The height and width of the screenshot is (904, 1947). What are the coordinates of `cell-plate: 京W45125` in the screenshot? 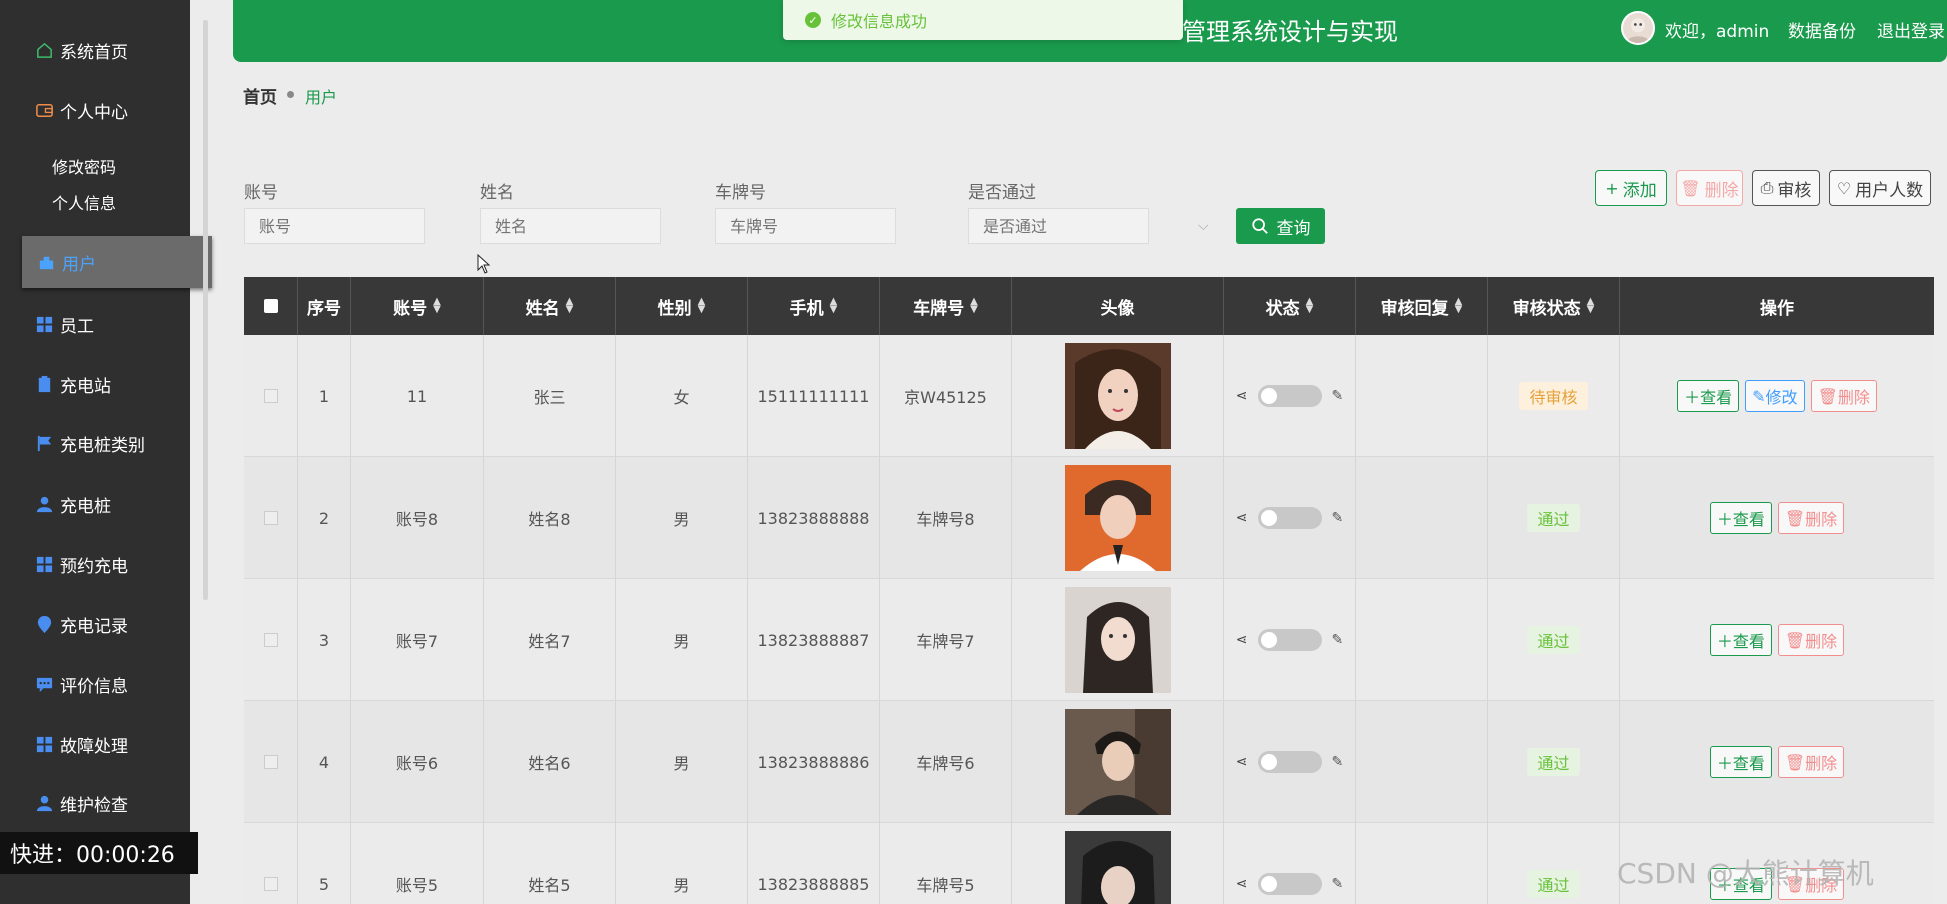 It's located at (946, 396).